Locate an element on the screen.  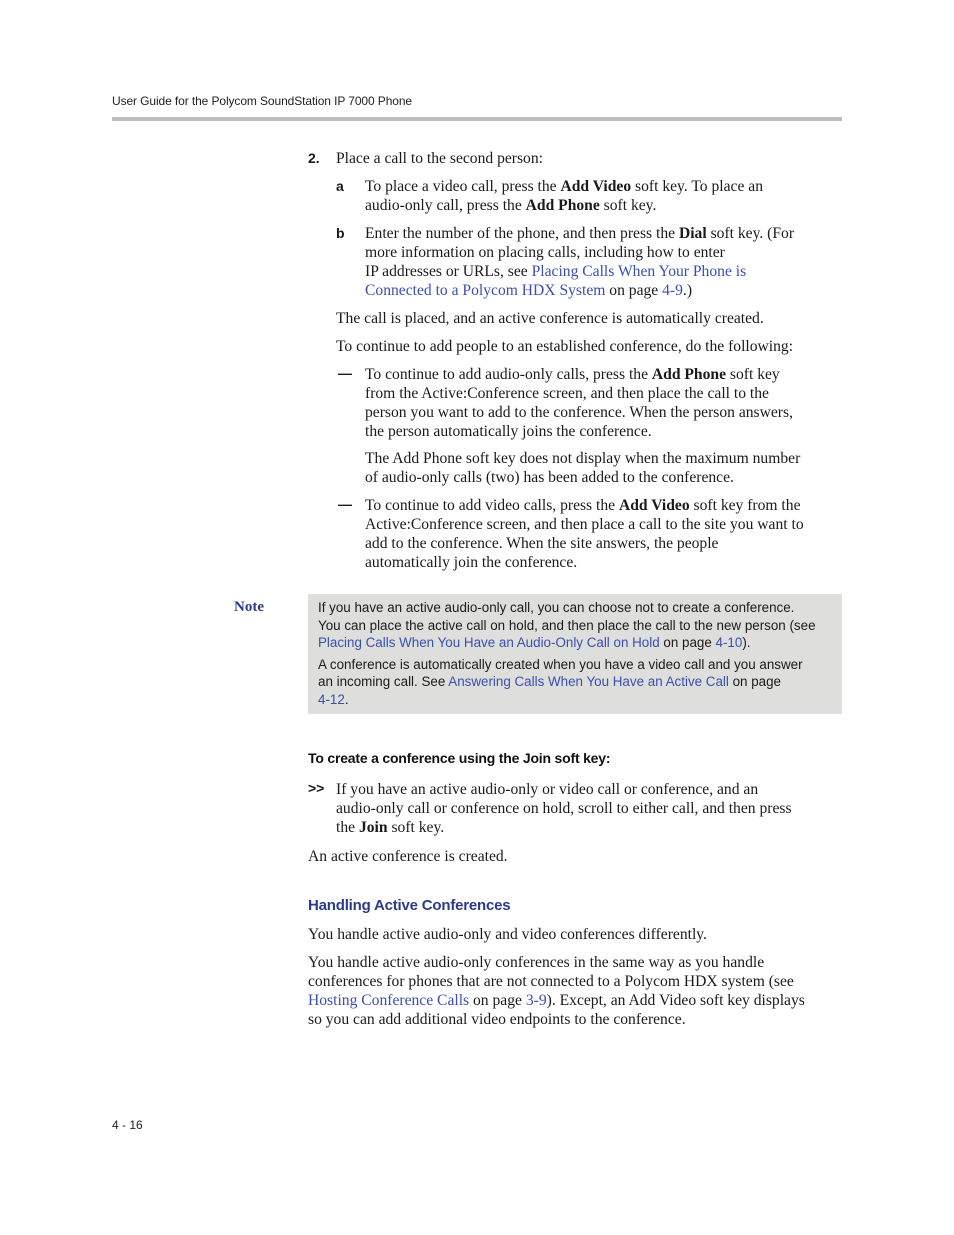
procedure-arrow-icon: >> is located at coordinates (316, 788).